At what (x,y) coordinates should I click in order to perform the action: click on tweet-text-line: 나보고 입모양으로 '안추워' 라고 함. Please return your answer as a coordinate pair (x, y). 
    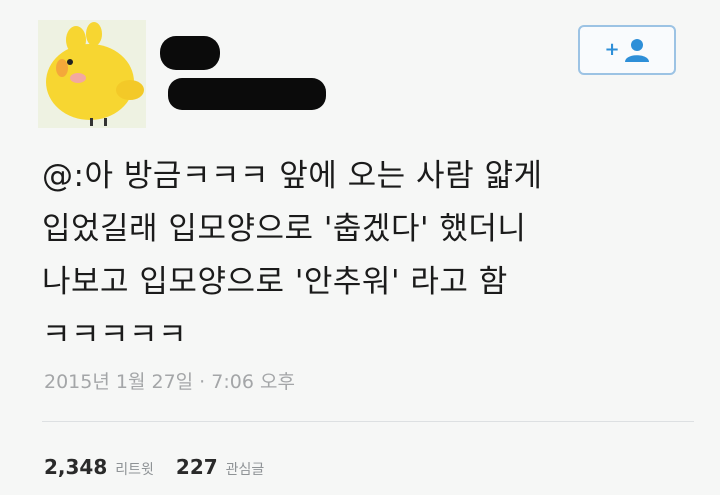
    Looking at the image, I should click on (275, 282).